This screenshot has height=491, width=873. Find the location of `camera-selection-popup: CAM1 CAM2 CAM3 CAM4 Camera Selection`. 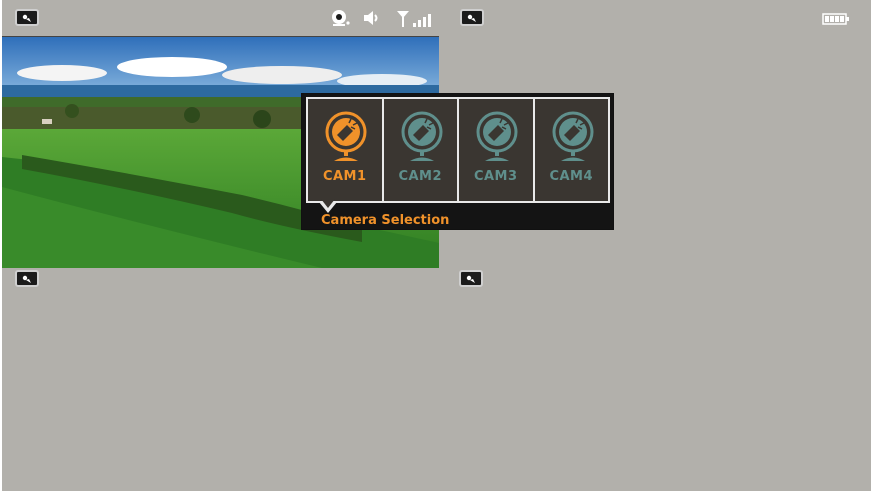

camera-selection-popup: CAM1 CAM2 CAM3 CAM4 Camera Selection is located at coordinates (457, 161).